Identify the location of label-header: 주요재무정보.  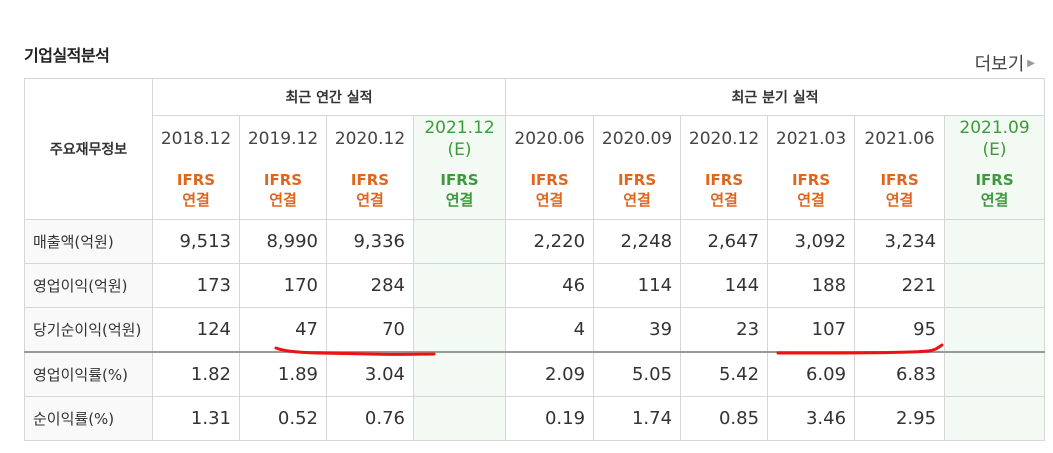
(88, 149).